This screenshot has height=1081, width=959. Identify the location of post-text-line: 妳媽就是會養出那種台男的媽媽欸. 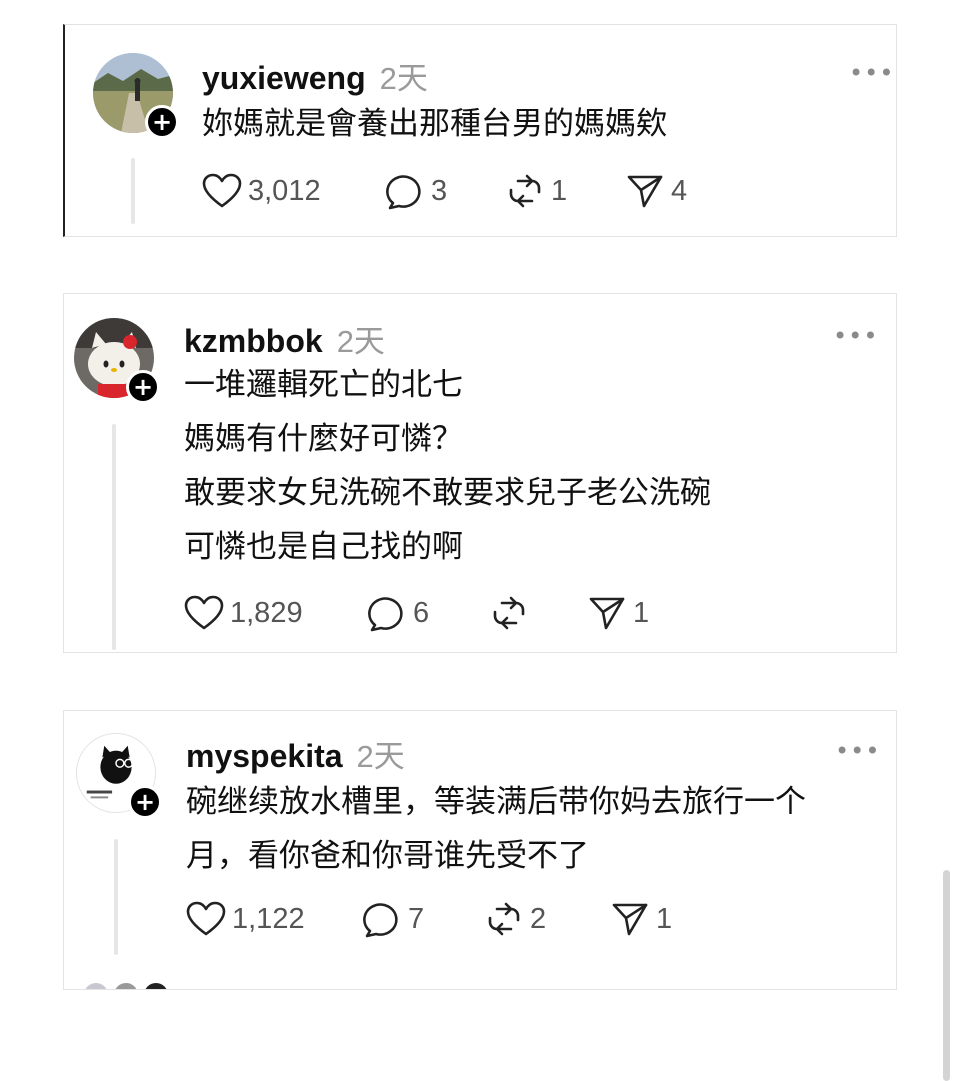
(434, 124).